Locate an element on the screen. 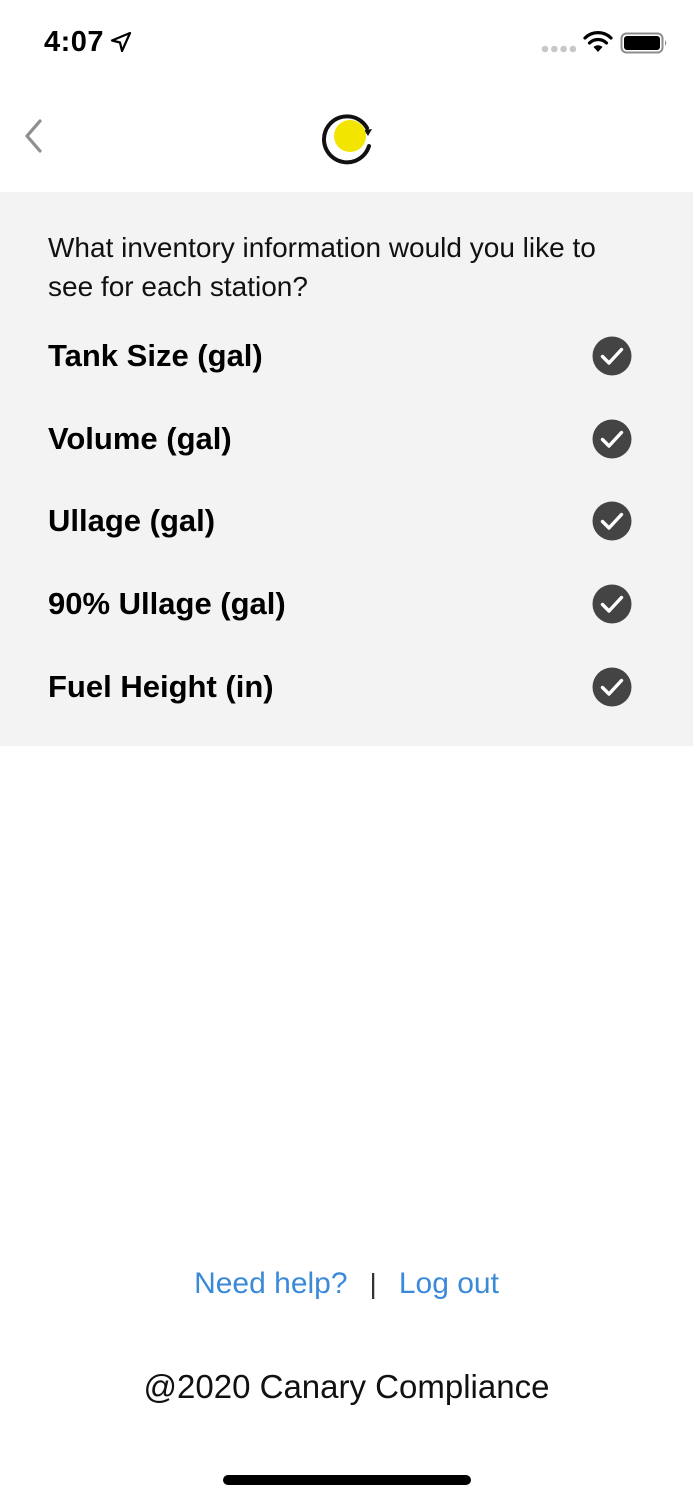 The image size is (693, 1500). nav-bar is located at coordinates (346, 140).